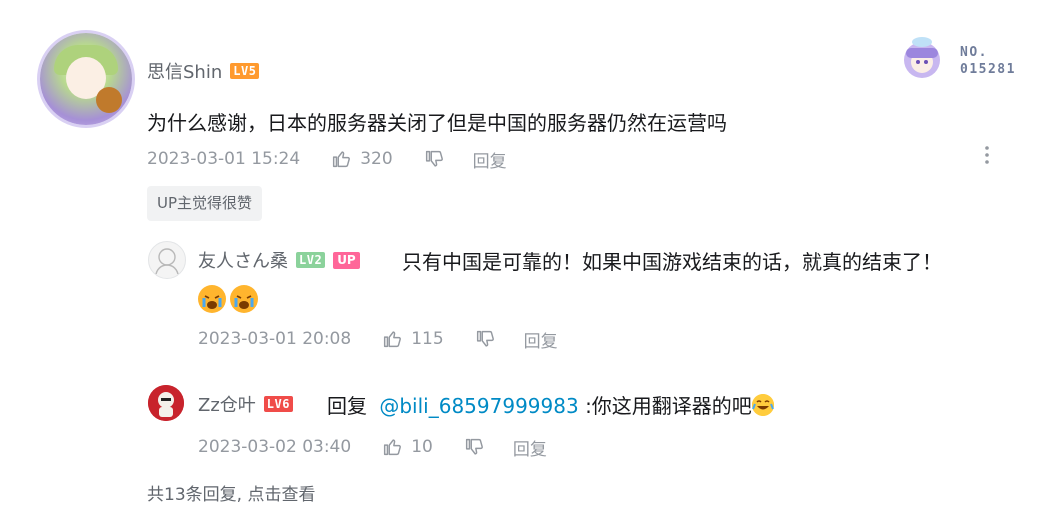 The width and height of the screenshot is (1046, 517). I want to click on laughing-tears-emoji-icon, so click(762, 405).